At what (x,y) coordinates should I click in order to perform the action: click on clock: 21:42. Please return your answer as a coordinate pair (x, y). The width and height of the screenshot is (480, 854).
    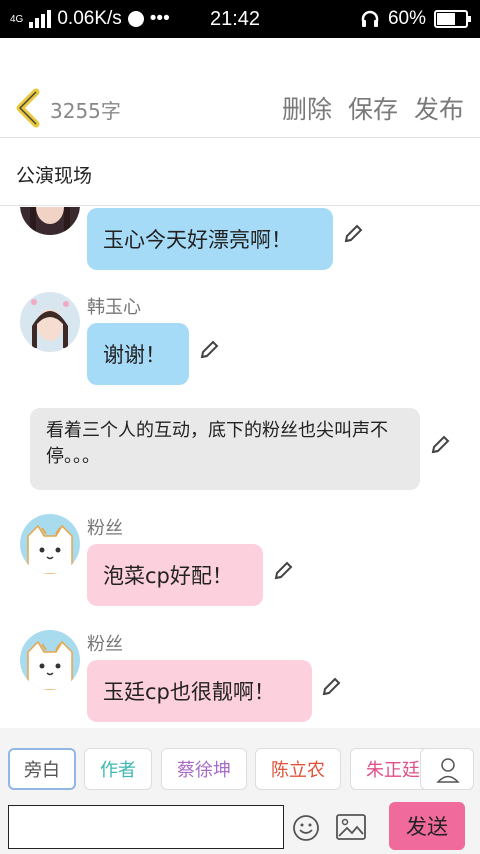
    Looking at the image, I should click on (235, 19).